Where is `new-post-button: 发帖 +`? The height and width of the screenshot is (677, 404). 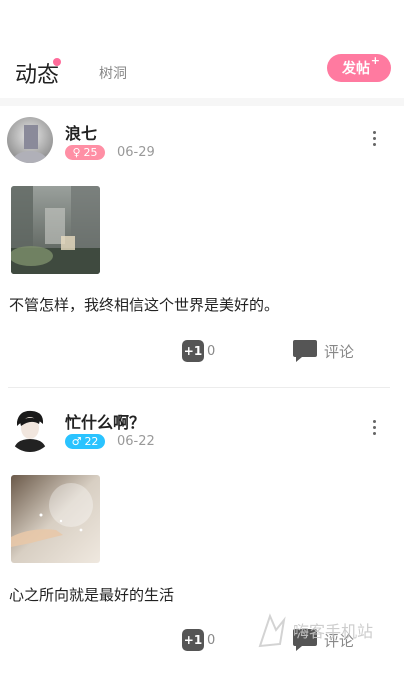
new-post-button: 发帖 + is located at coordinates (359, 68).